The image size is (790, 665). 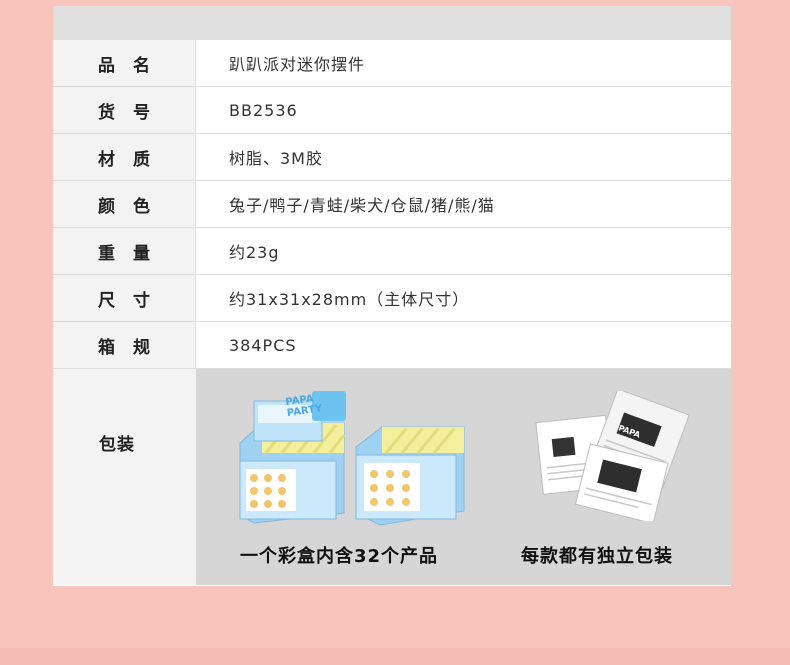 I want to click on spec-row-carton: 箱 规 384PCS, so click(x=392, y=345).